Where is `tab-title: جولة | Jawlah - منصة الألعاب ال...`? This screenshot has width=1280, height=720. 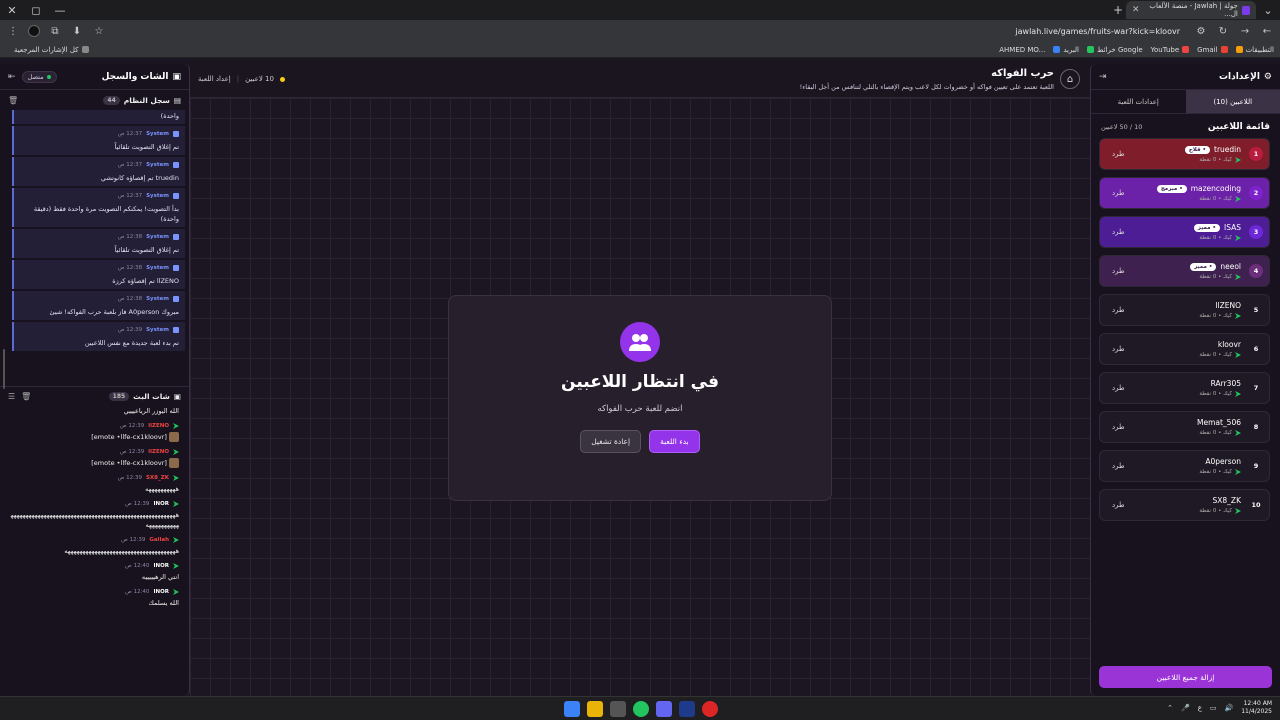 tab-title: جولة | Jawlah - منصة الألعاب ال... is located at coordinates (1193, 10).